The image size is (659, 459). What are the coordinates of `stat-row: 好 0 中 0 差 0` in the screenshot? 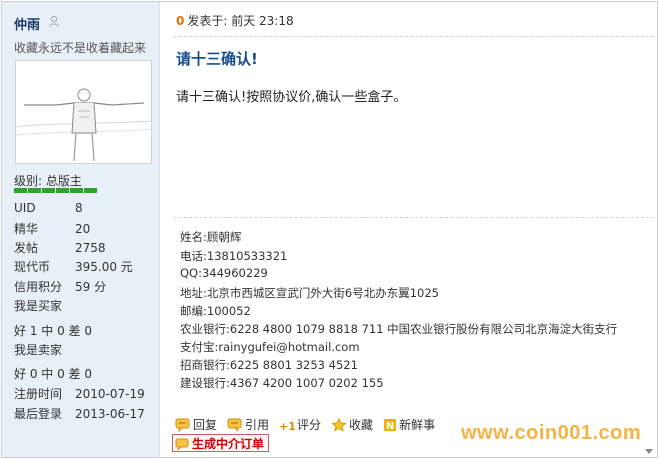 It's located at (53, 374).